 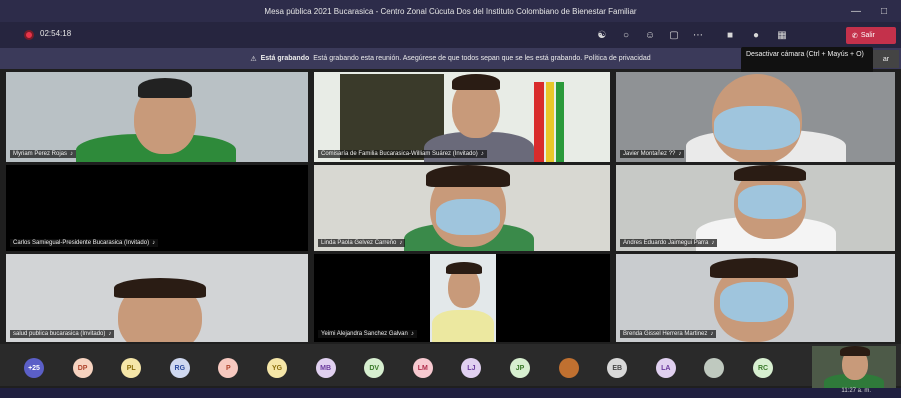 What do you see at coordinates (462, 208) in the screenshot?
I see `video-tile: Linda Paola Gelvez Carreño ♪` at bounding box center [462, 208].